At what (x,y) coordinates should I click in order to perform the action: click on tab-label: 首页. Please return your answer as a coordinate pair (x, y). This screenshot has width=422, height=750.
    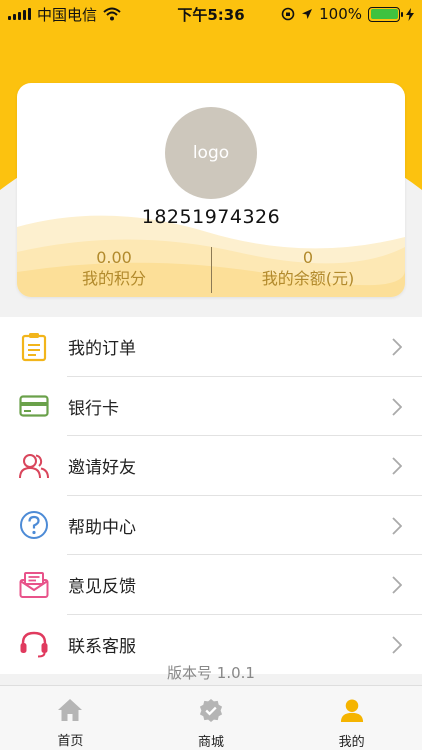
    Looking at the image, I should click on (70, 741).